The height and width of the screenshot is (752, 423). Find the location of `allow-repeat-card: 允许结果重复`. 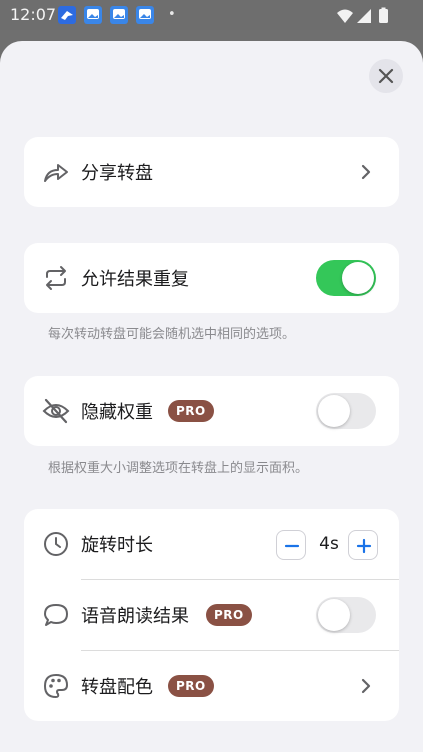

allow-repeat-card: 允许结果重复 is located at coordinates (211, 278).